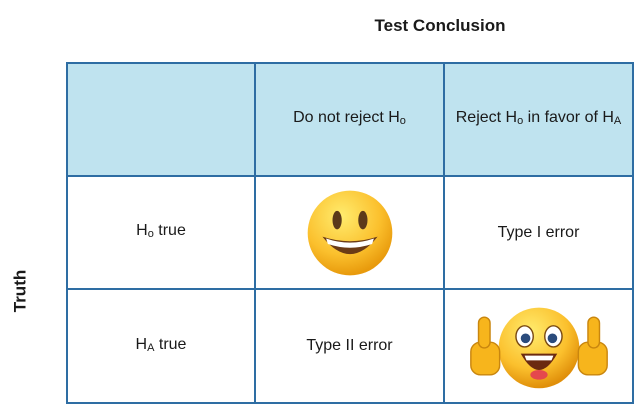  I want to click on thumbs-up-smiley-icon, so click(538, 348).